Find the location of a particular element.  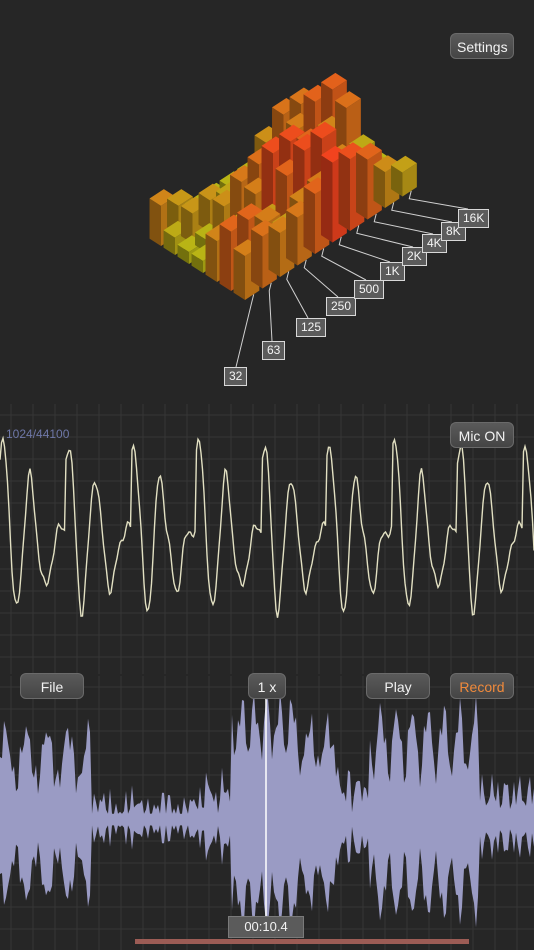

record-button: Record is located at coordinates (482, 686).